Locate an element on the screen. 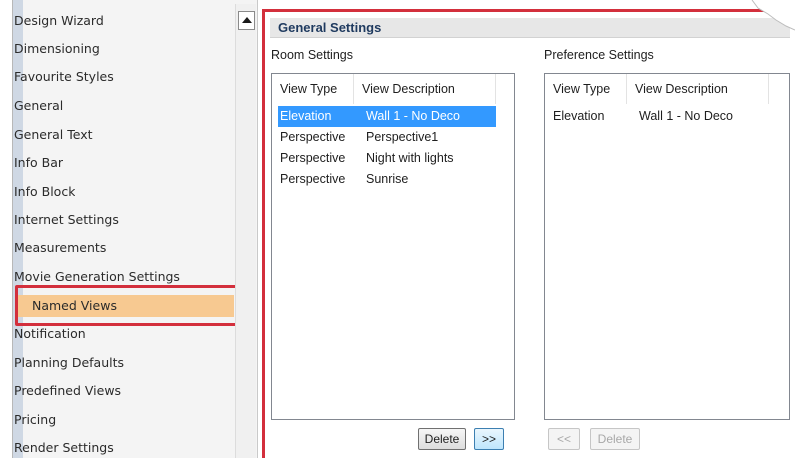 The width and height of the screenshot is (795, 458). sidebar-item-general: General is located at coordinates (38, 106).